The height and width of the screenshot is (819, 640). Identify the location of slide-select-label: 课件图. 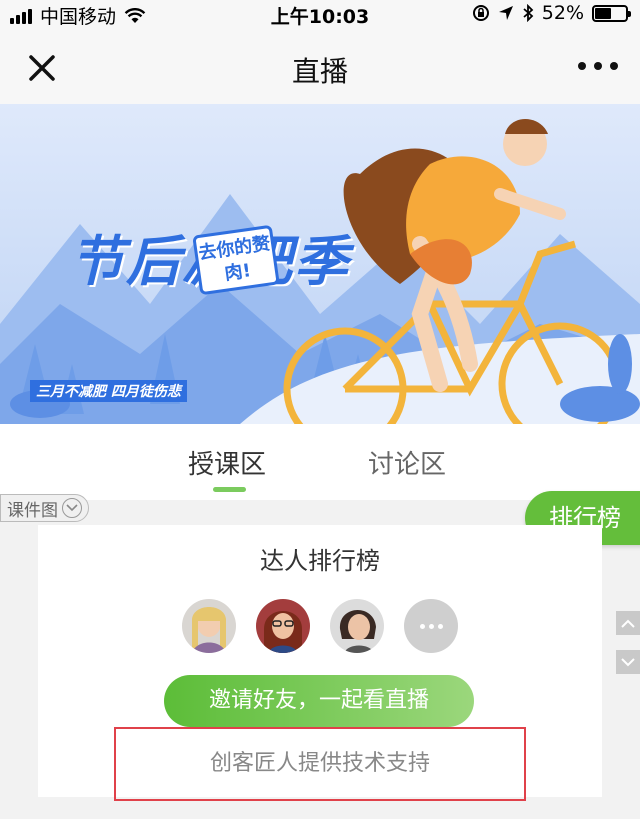
(32, 510).